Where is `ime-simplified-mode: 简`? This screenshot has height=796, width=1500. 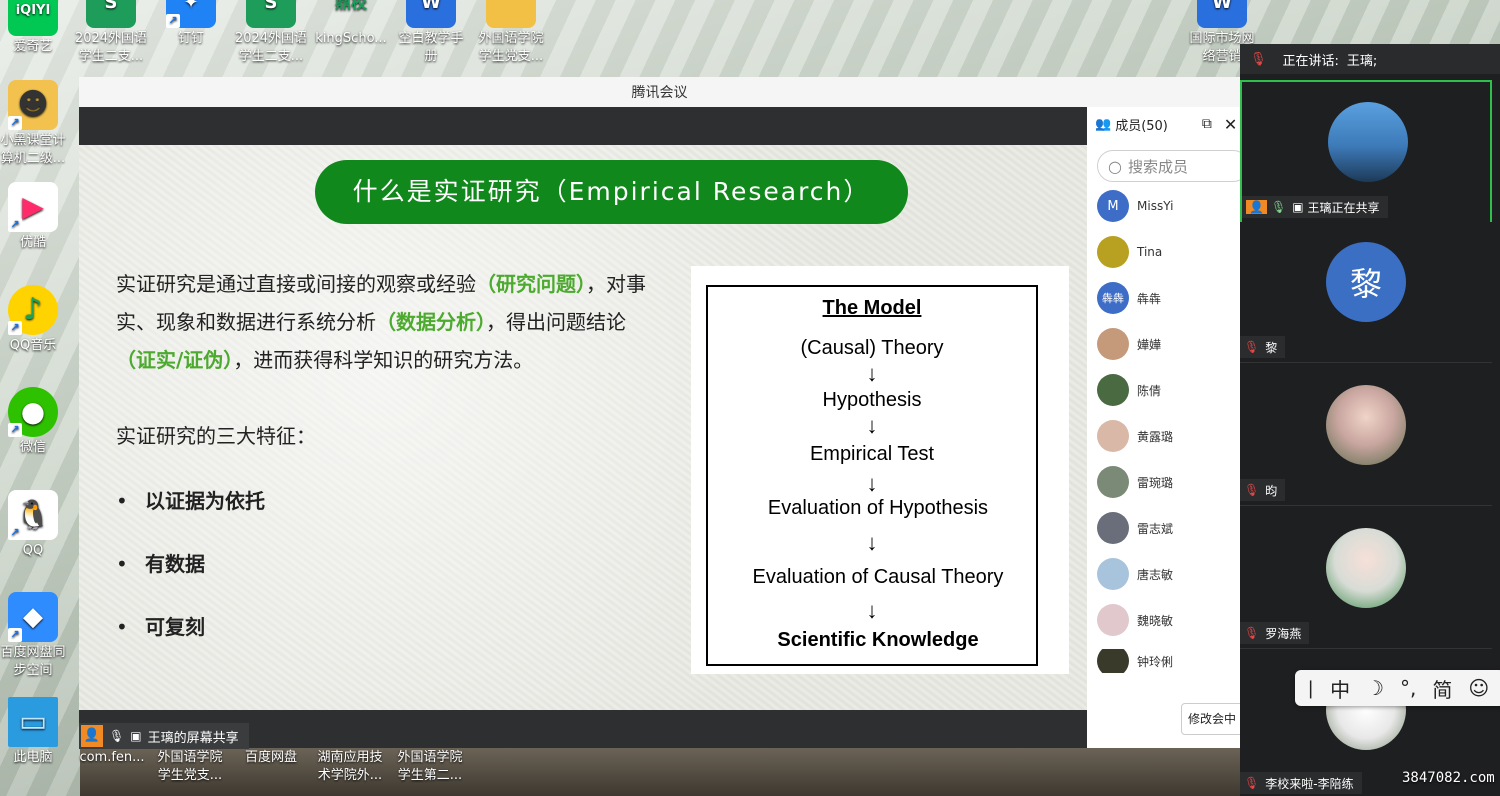 ime-simplified-mode: 简 is located at coordinates (1442, 688).